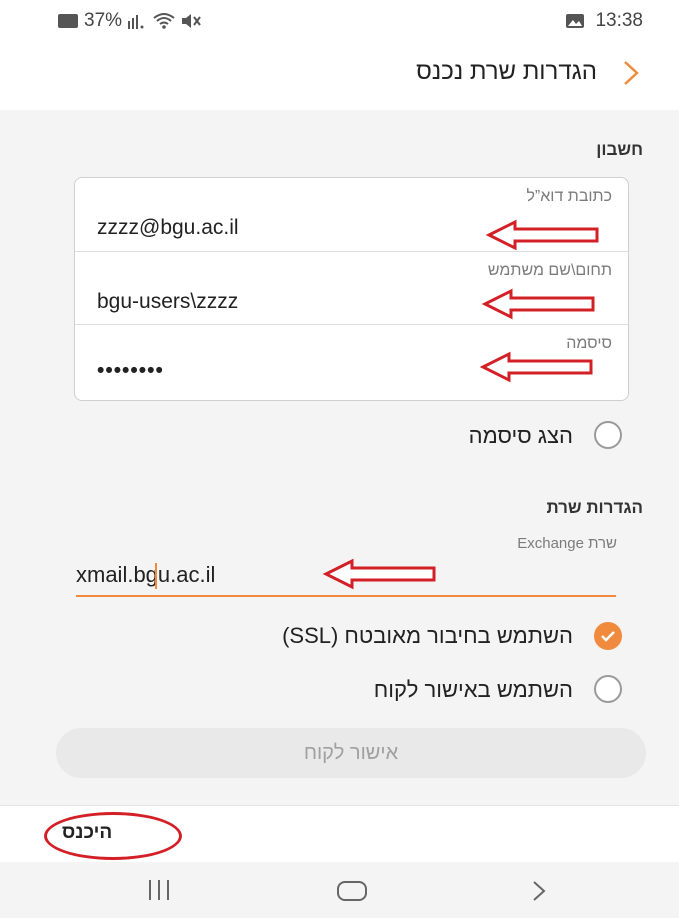 The width and height of the screenshot is (679, 918). What do you see at coordinates (594, 507) in the screenshot?
I see `server-section-label: הגדרות שרת` at bounding box center [594, 507].